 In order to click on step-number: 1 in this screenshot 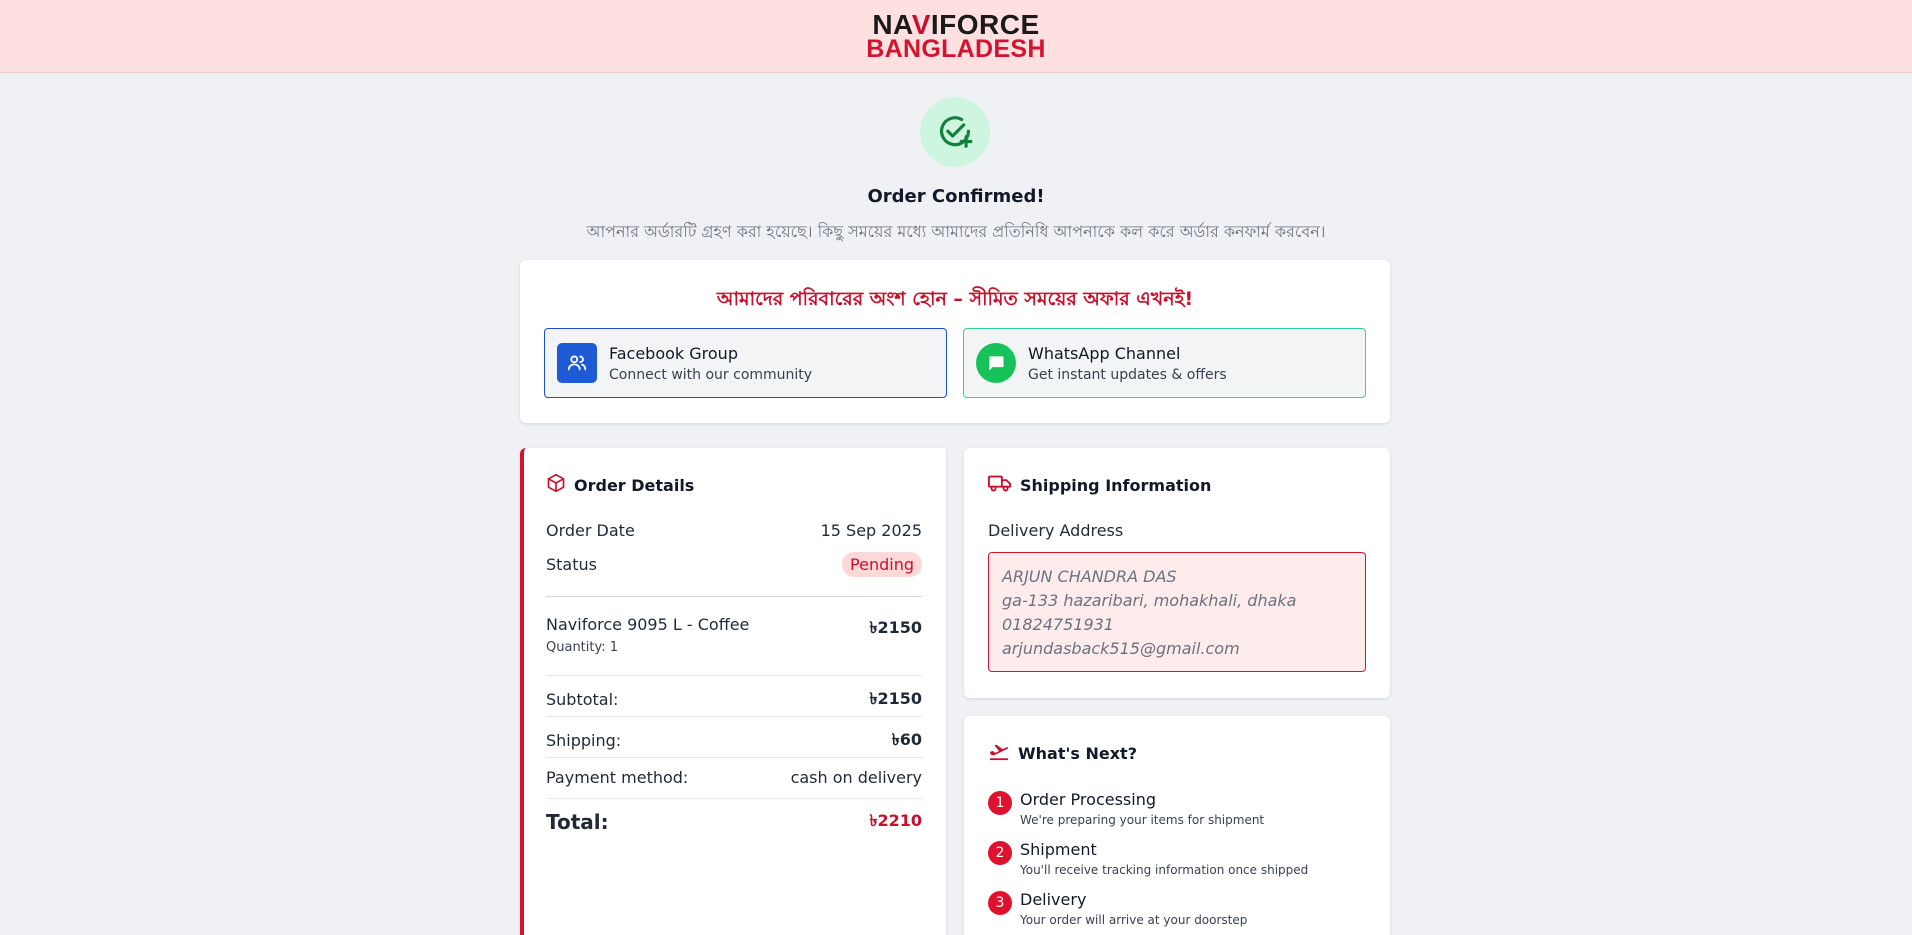, I will do `click(1000, 803)`.